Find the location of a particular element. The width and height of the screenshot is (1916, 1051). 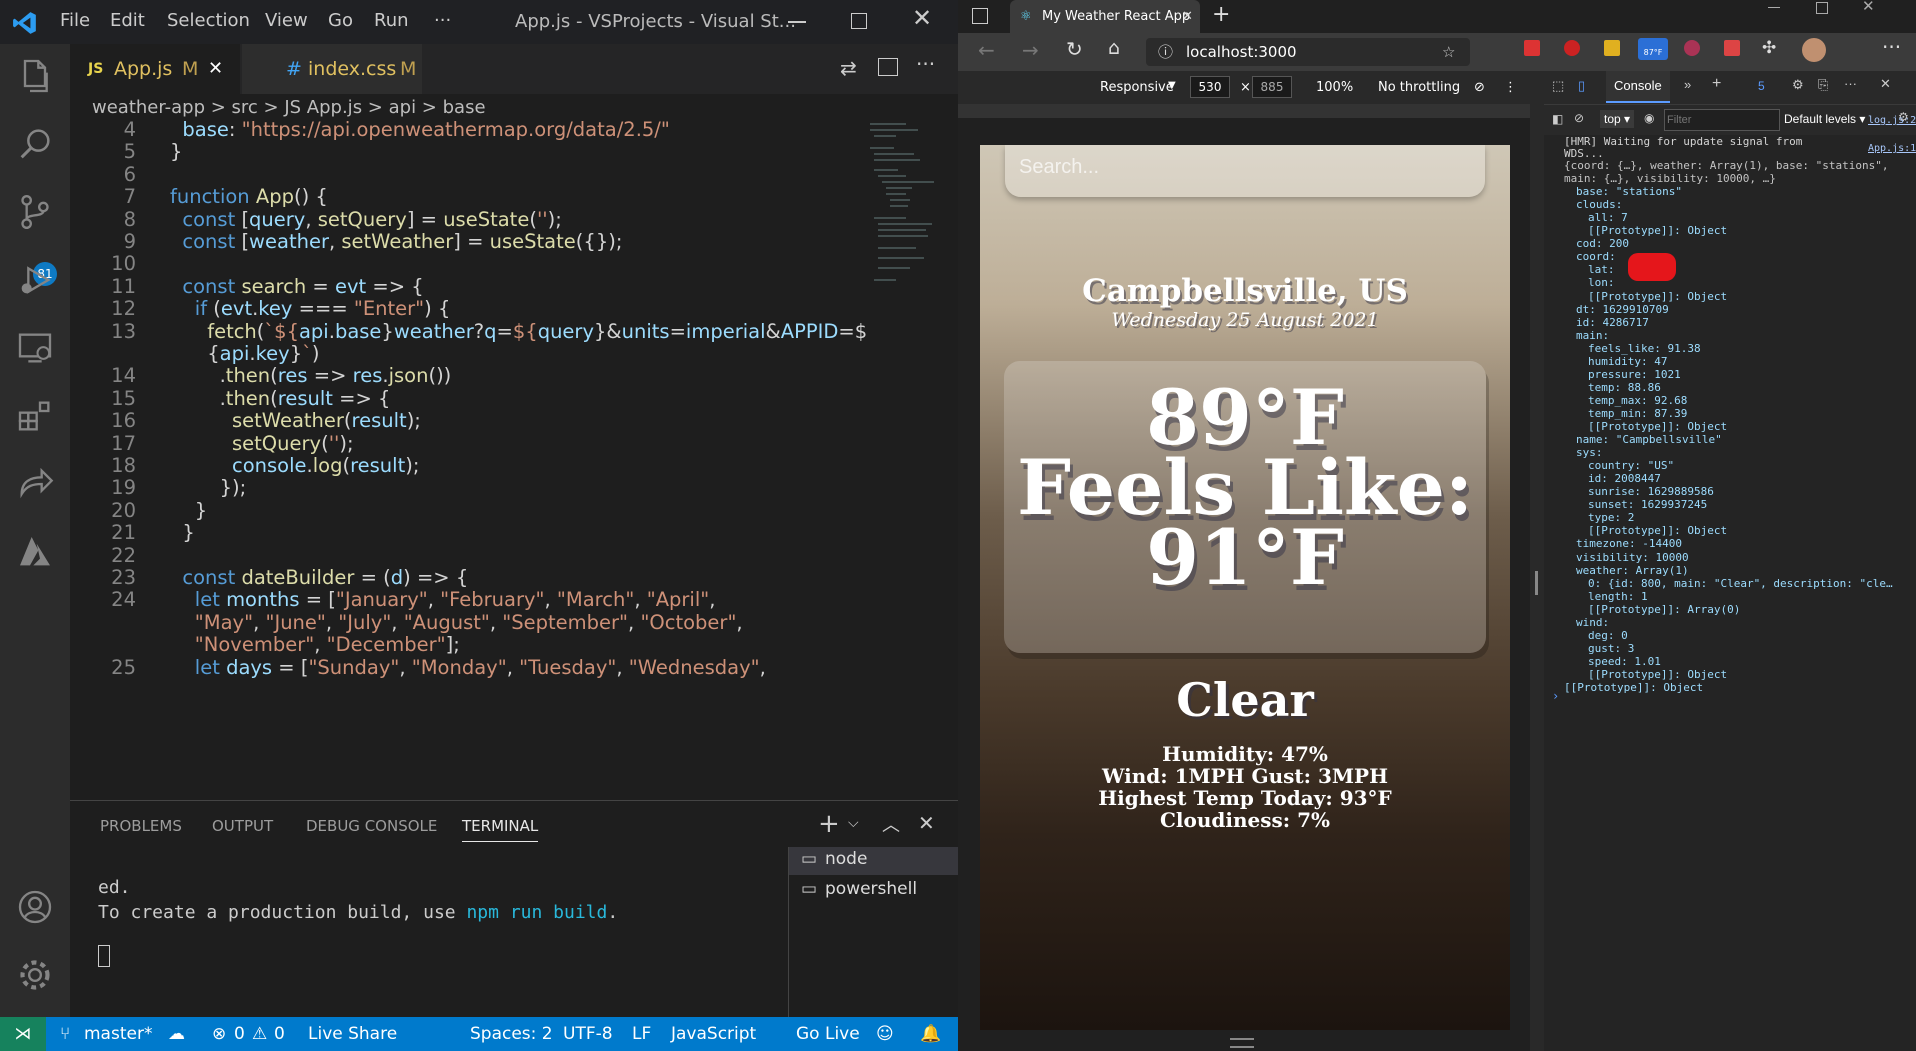

zoom-select: 100% is located at coordinates (1334, 87).